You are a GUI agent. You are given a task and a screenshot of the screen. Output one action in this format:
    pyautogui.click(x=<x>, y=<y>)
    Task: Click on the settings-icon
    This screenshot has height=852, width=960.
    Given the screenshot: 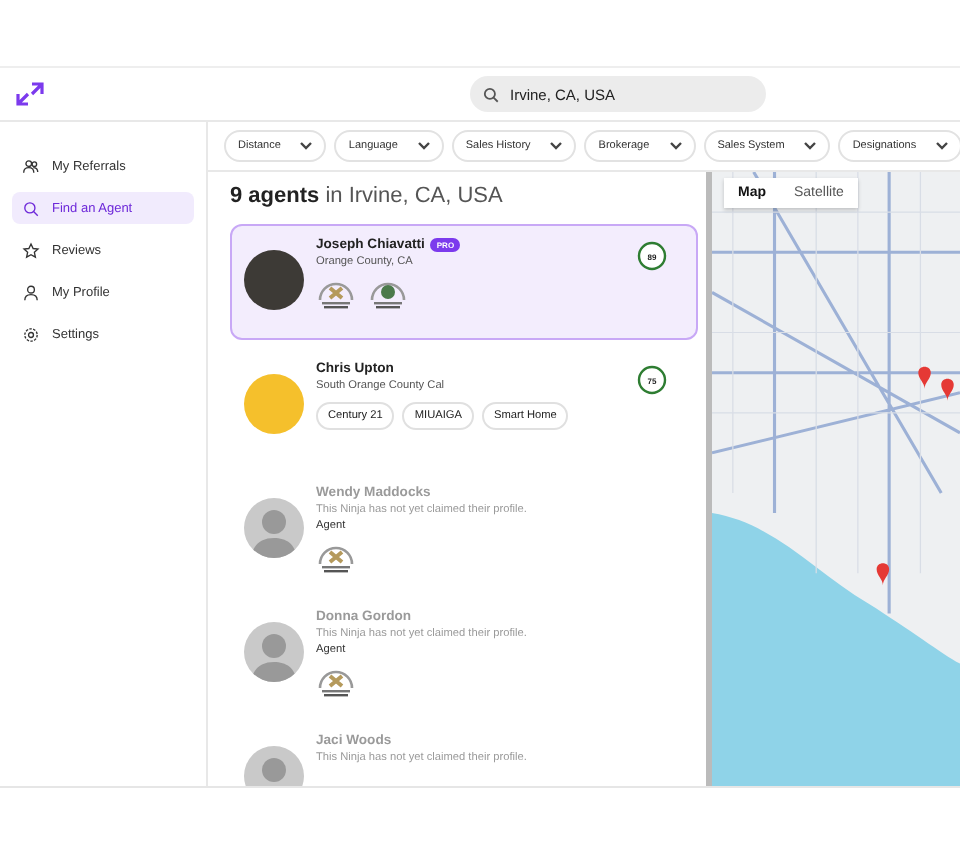 What is the action you would take?
    pyautogui.click(x=31, y=334)
    